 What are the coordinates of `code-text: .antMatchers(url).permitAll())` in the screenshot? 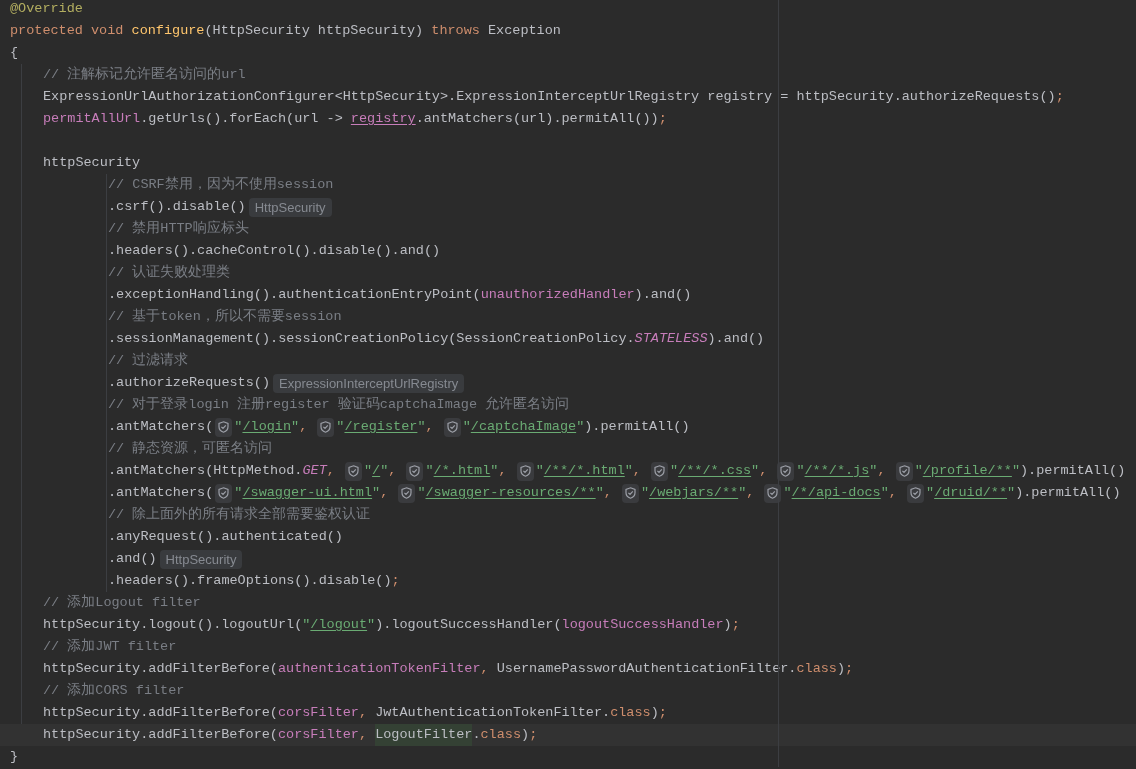 It's located at (537, 119).